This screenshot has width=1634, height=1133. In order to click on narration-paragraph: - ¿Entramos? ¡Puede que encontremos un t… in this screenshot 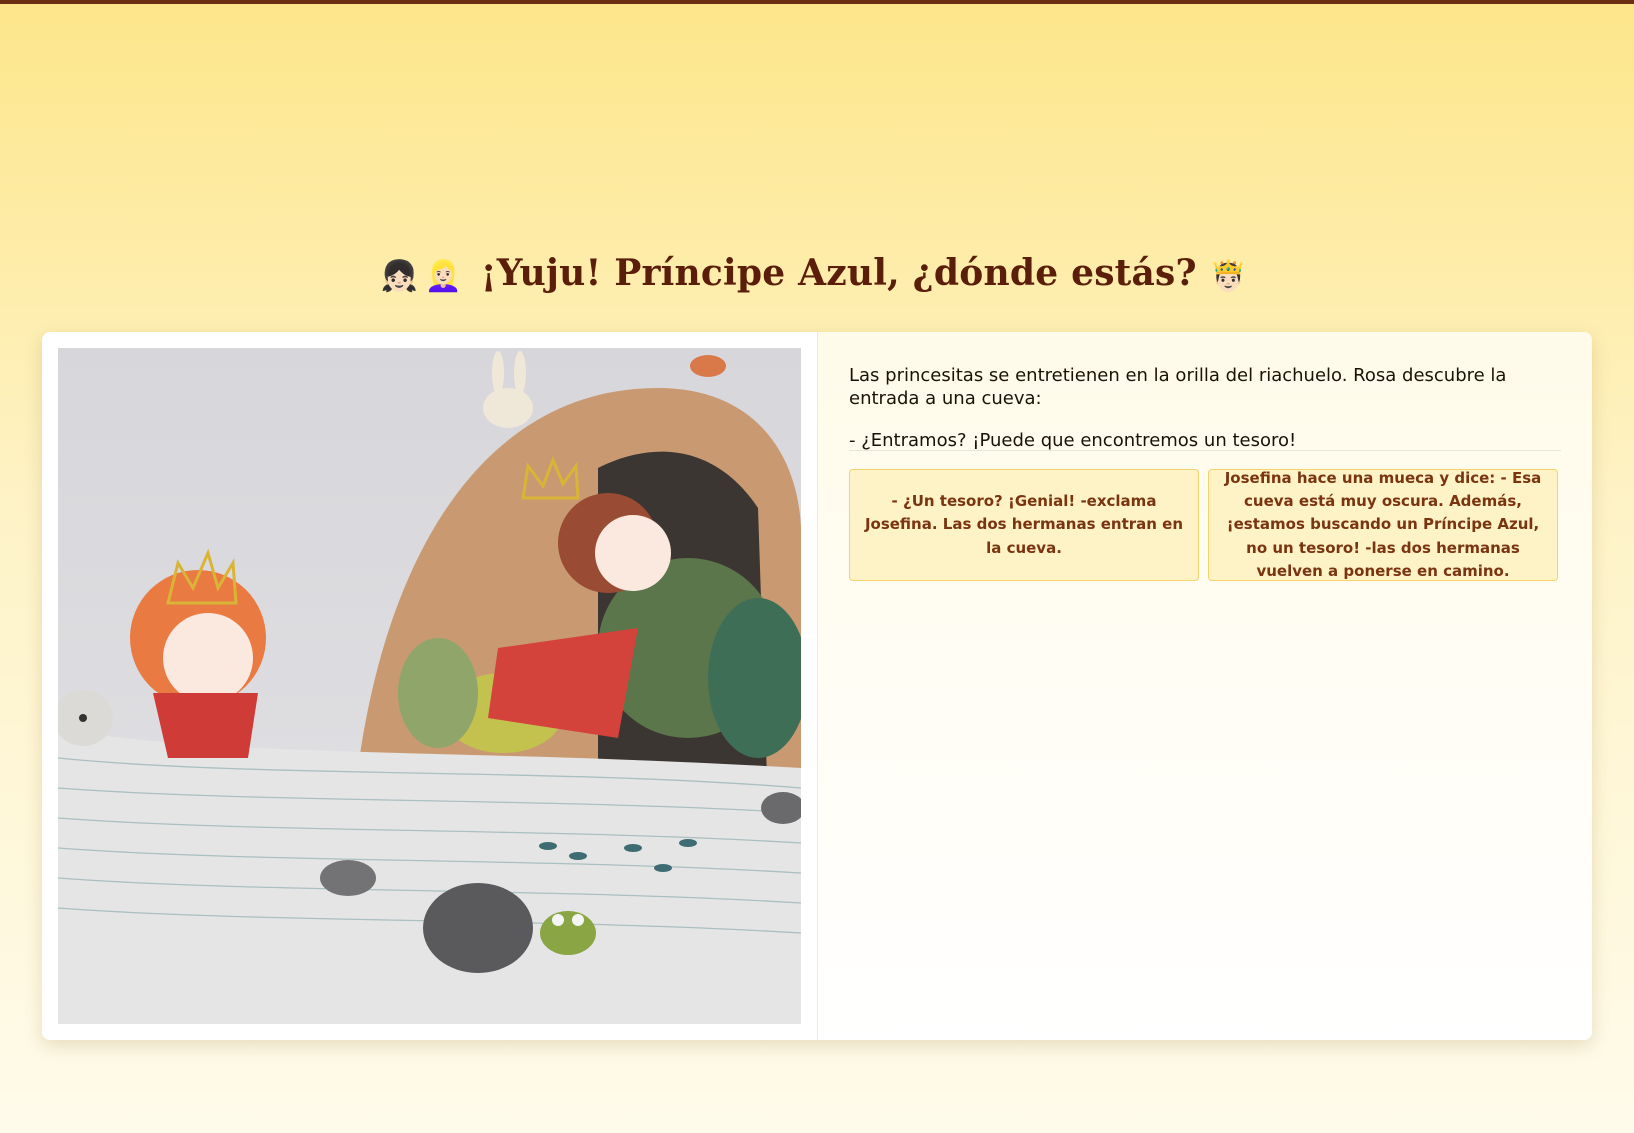, I will do `click(1073, 440)`.